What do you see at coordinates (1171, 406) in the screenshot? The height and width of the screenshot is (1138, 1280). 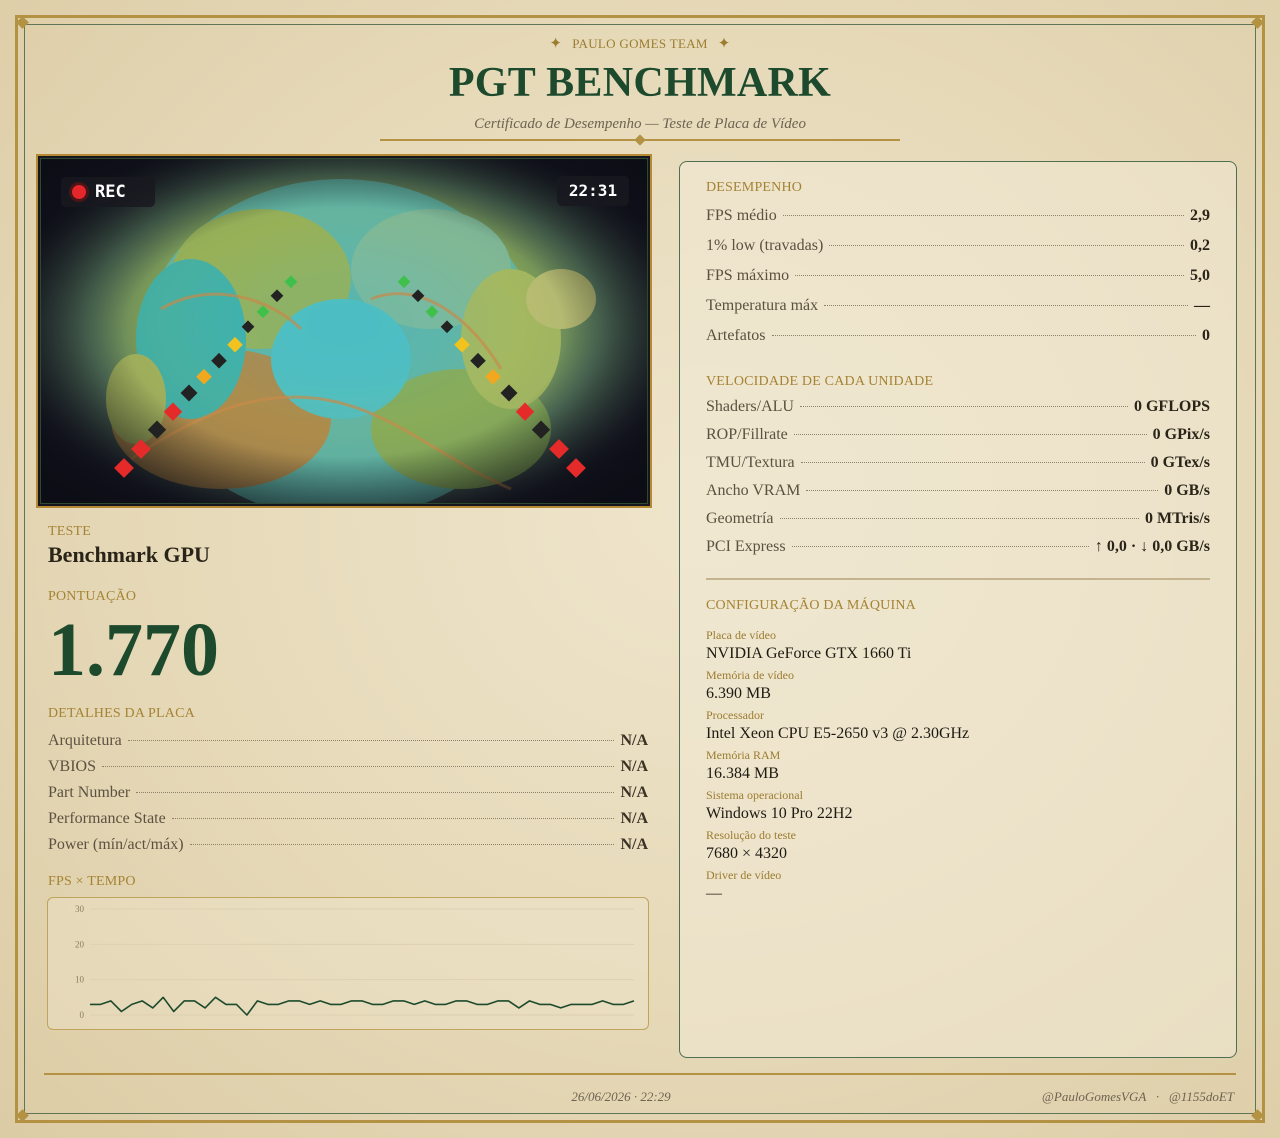 I see `speed-value: 0 GFLOPS` at bounding box center [1171, 406].